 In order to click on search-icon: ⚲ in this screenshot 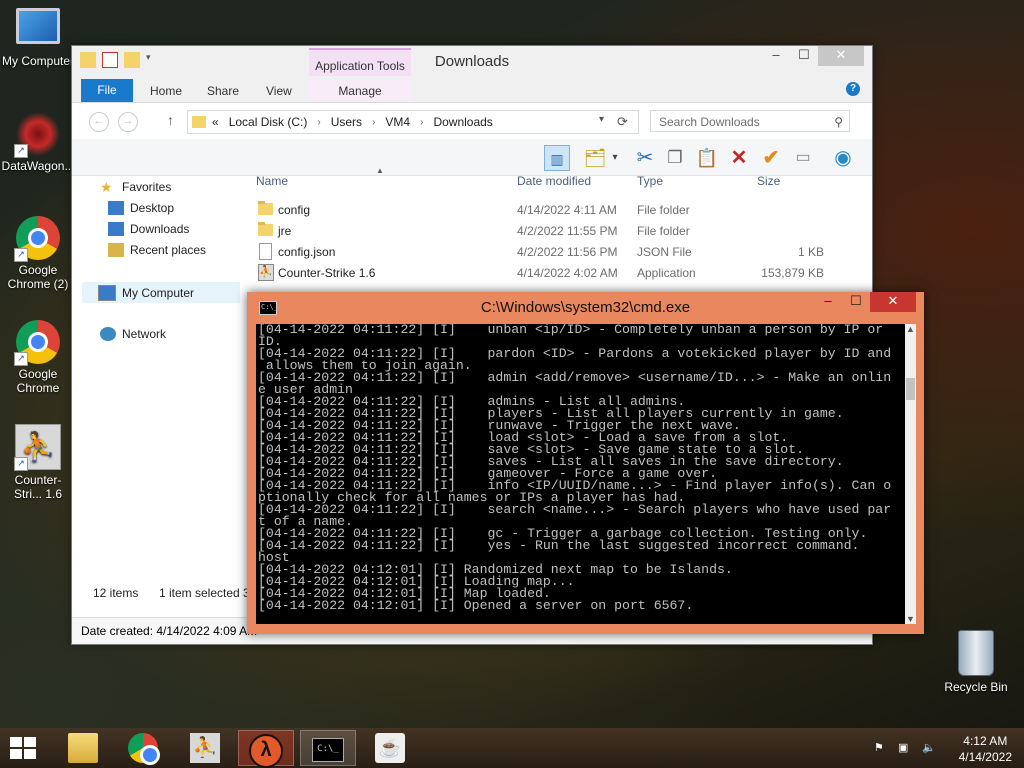, I will do `click(838, 122)`.